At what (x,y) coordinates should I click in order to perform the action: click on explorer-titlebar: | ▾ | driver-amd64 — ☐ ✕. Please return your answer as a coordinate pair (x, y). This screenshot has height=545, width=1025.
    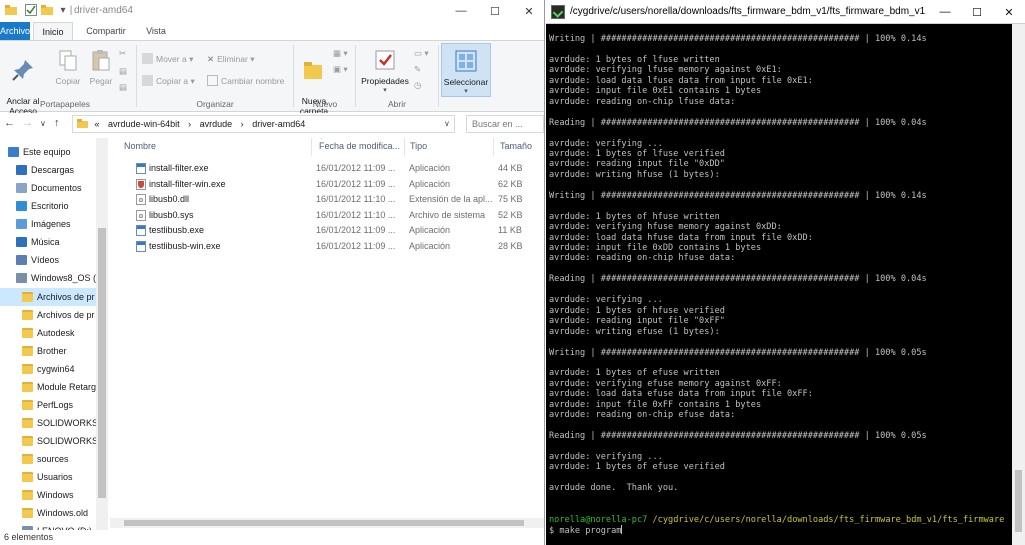
    Looking at the image, I should click on (272, 11).